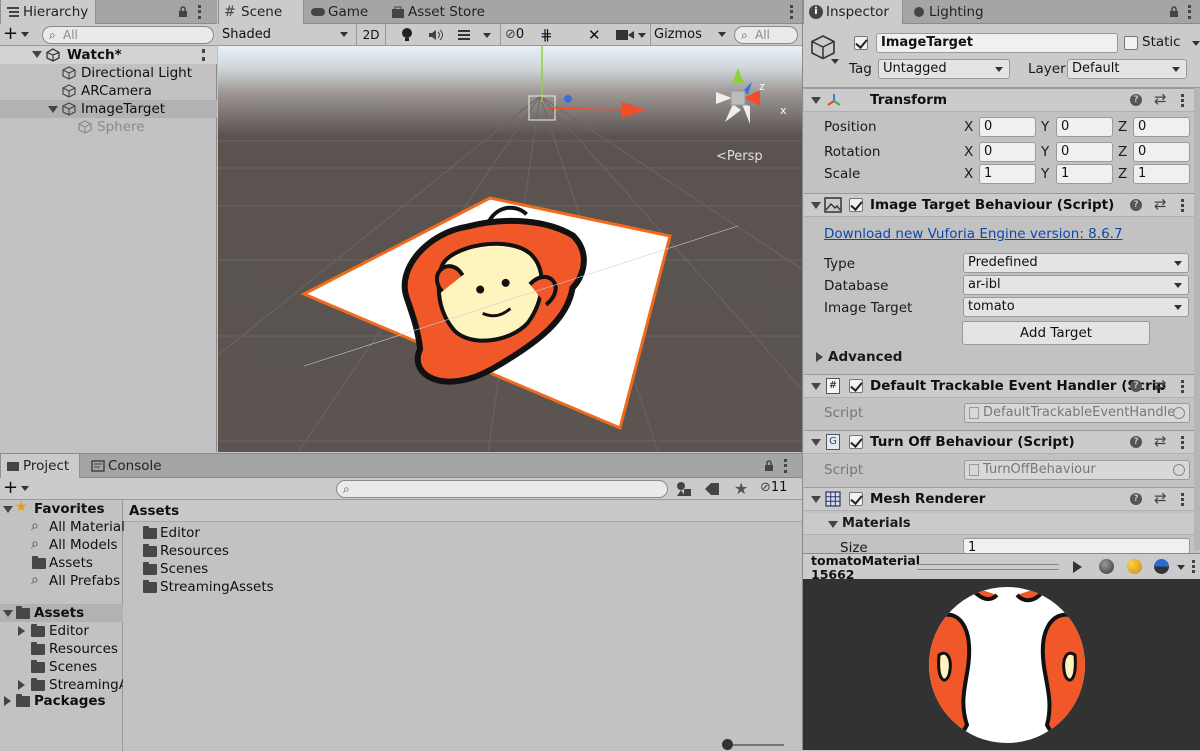  What do you see at coordinates (61, 508) in the screenshot?
I see `favorites-row: ★ Favorites` at bounding box center [61, 508].